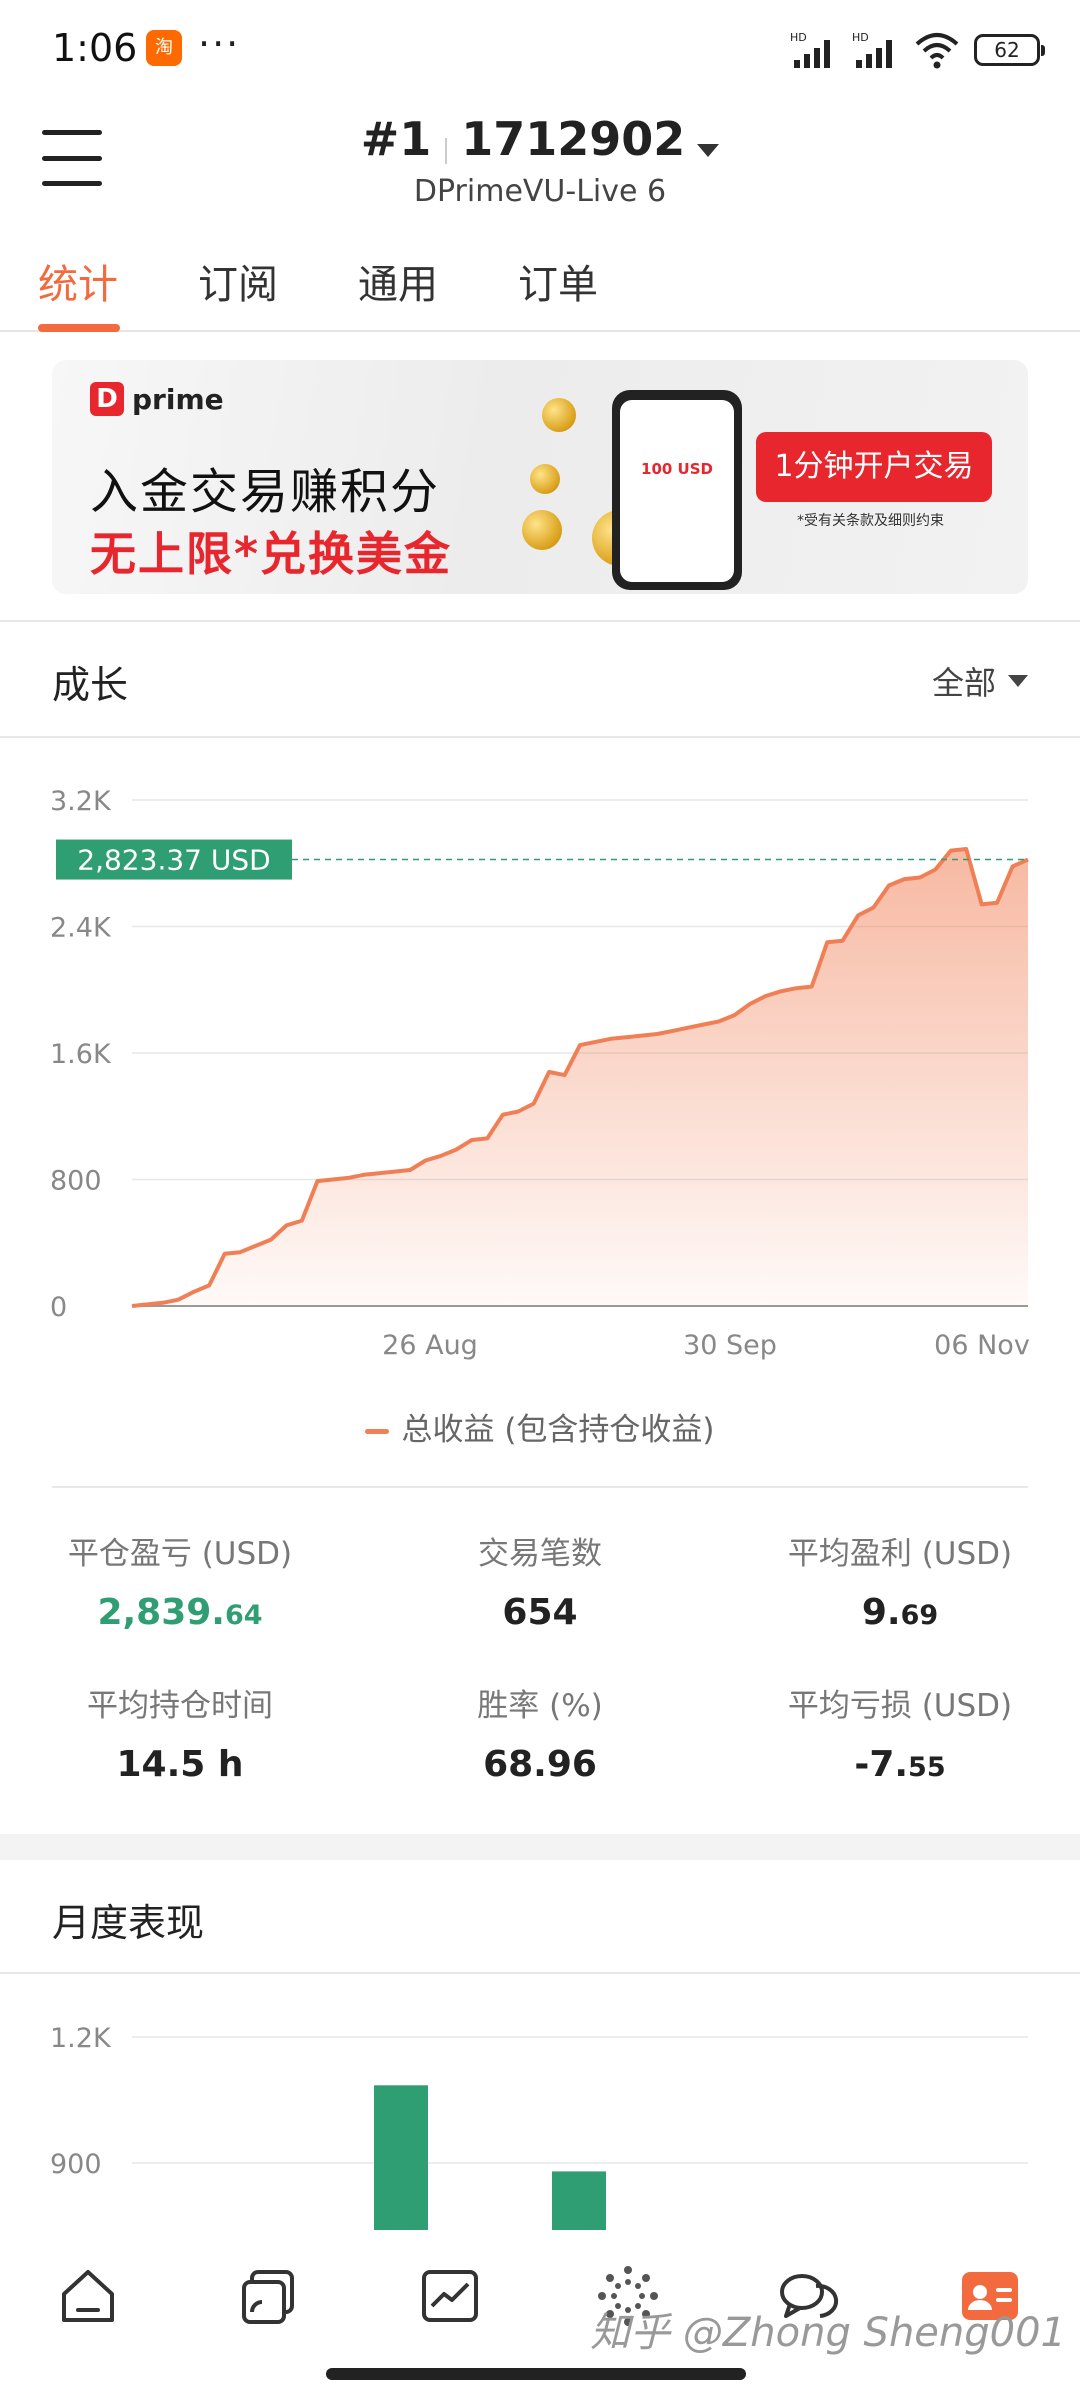 Image resolution: width=1080 pixels, height=2400 pixels. What do you see at coordinates (81, 1054) in the screenshot?
I see `y-tick-label: 1.6K` at bounding box center [81, 1054].